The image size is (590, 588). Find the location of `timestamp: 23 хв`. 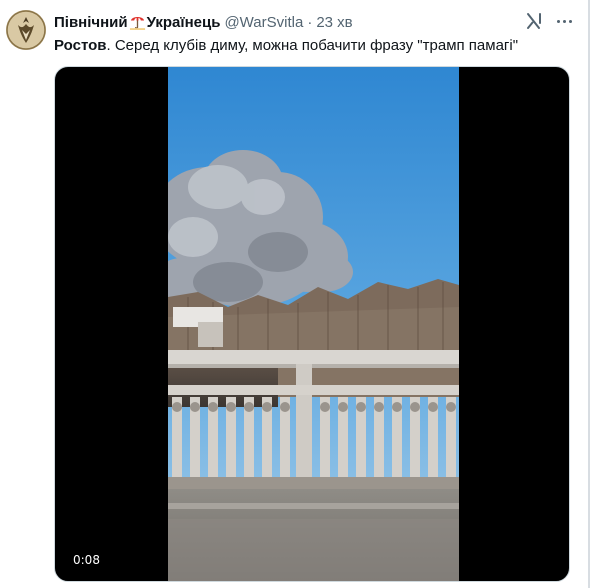

timestamp: 23 хв is located at coordinates (334, 22).